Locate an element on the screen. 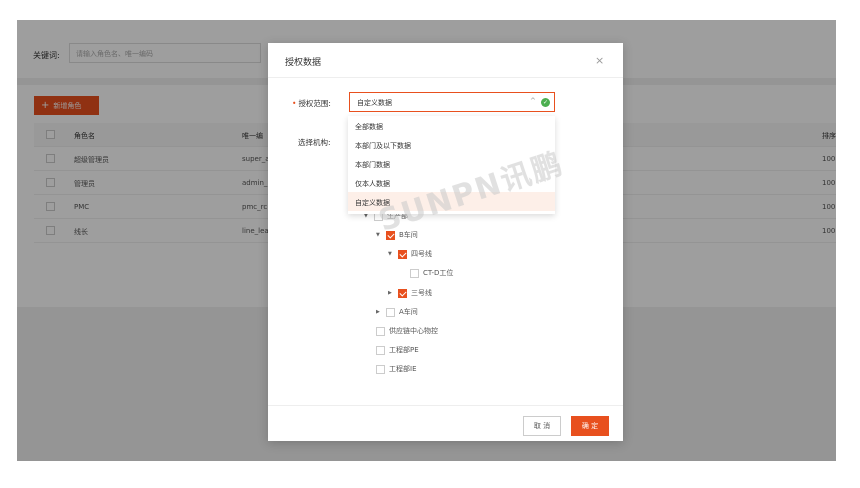 This screenshot has height=488, width=860. tree-node-label: 供应链中心物控 is located at coordinates (413, 331).